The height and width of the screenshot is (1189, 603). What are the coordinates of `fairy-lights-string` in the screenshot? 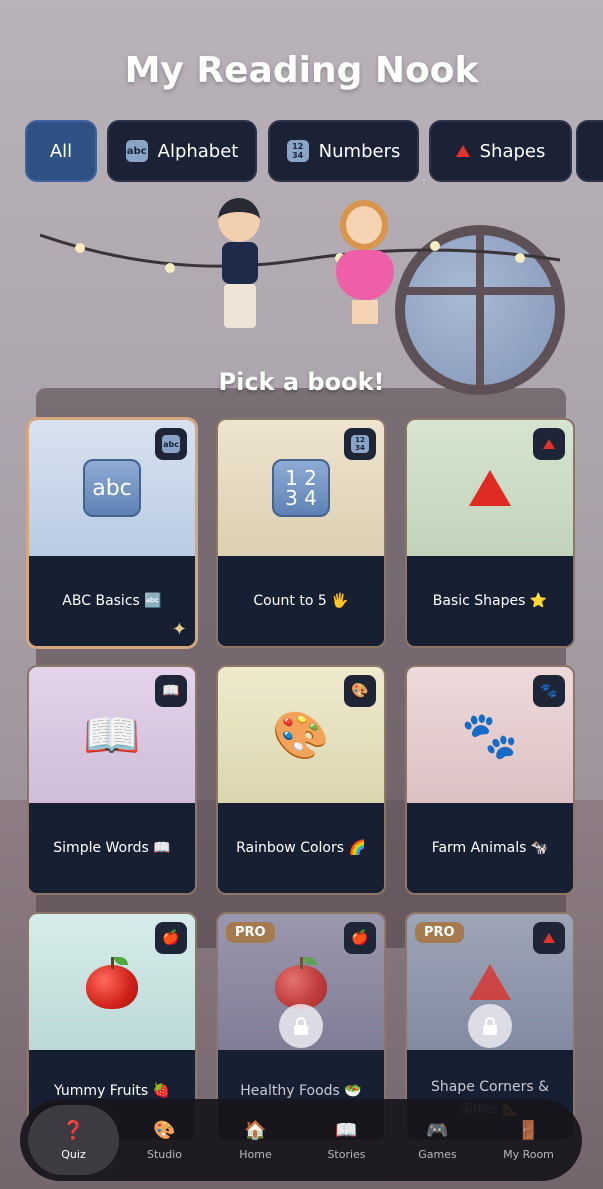 It's located at (300, 253).